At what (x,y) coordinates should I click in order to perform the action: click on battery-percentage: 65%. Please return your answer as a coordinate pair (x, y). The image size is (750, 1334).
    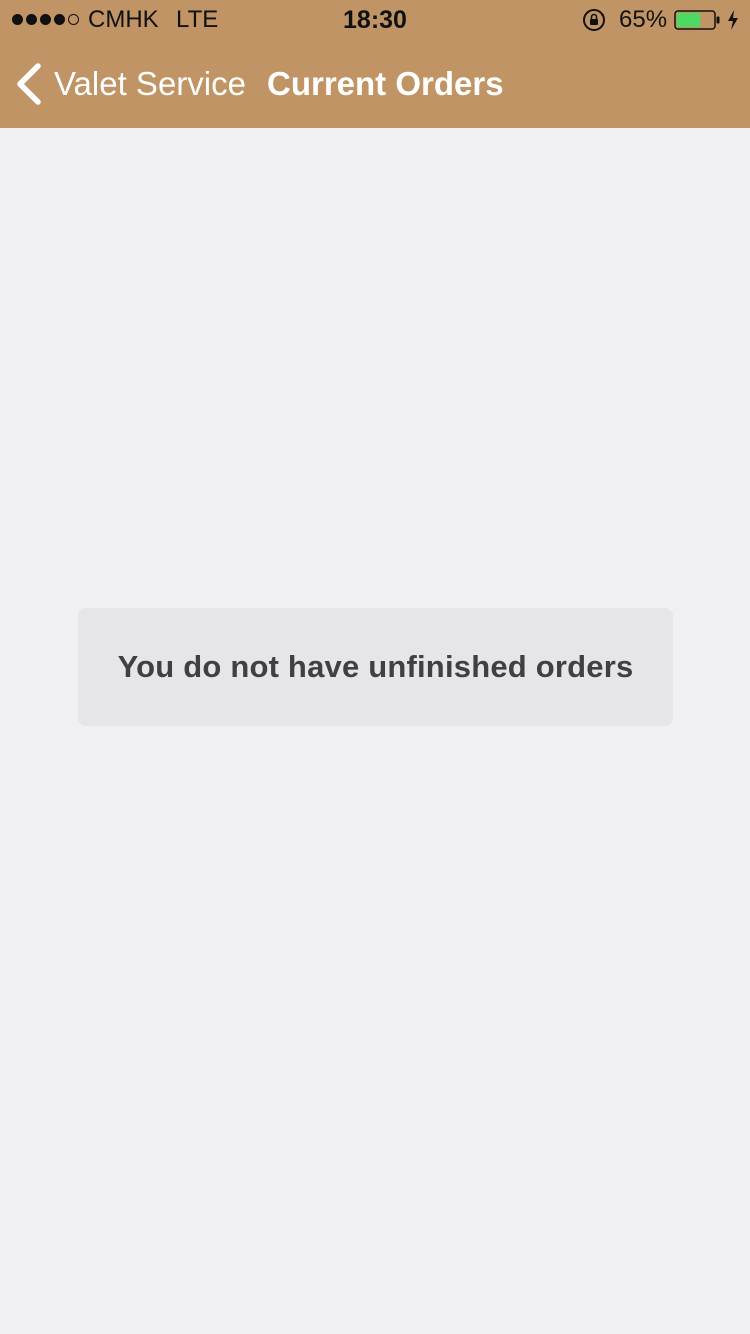
    Looking at the image, I should click on (643, 19).